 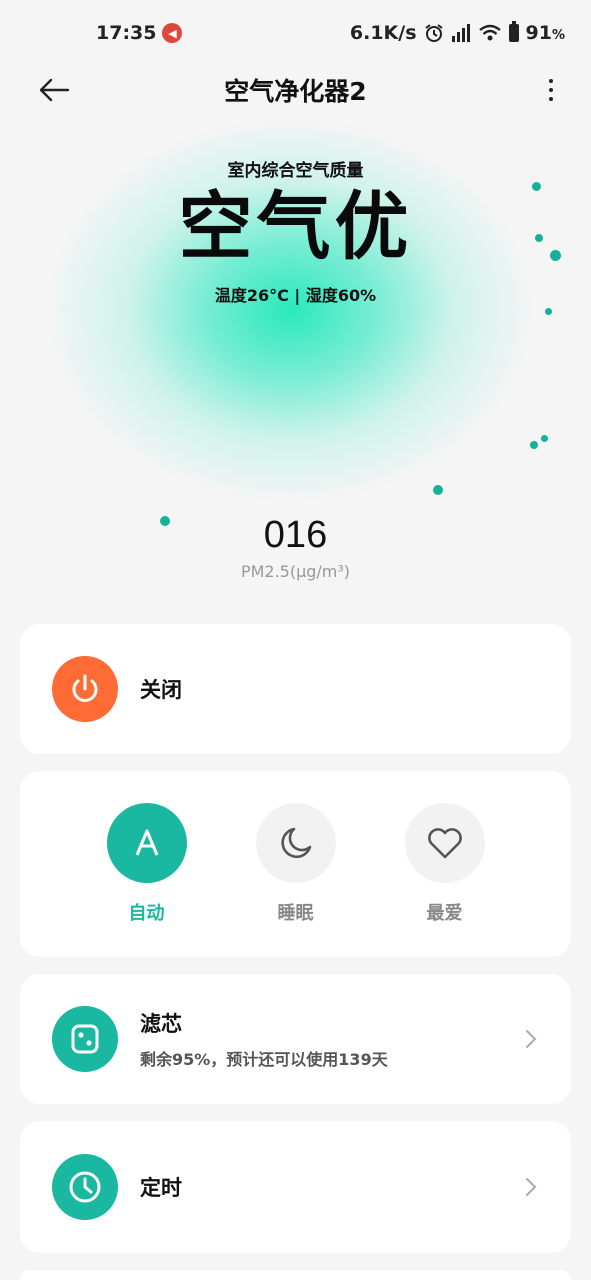 I want to click on next-card-peek, so click(x=295, y=1275).